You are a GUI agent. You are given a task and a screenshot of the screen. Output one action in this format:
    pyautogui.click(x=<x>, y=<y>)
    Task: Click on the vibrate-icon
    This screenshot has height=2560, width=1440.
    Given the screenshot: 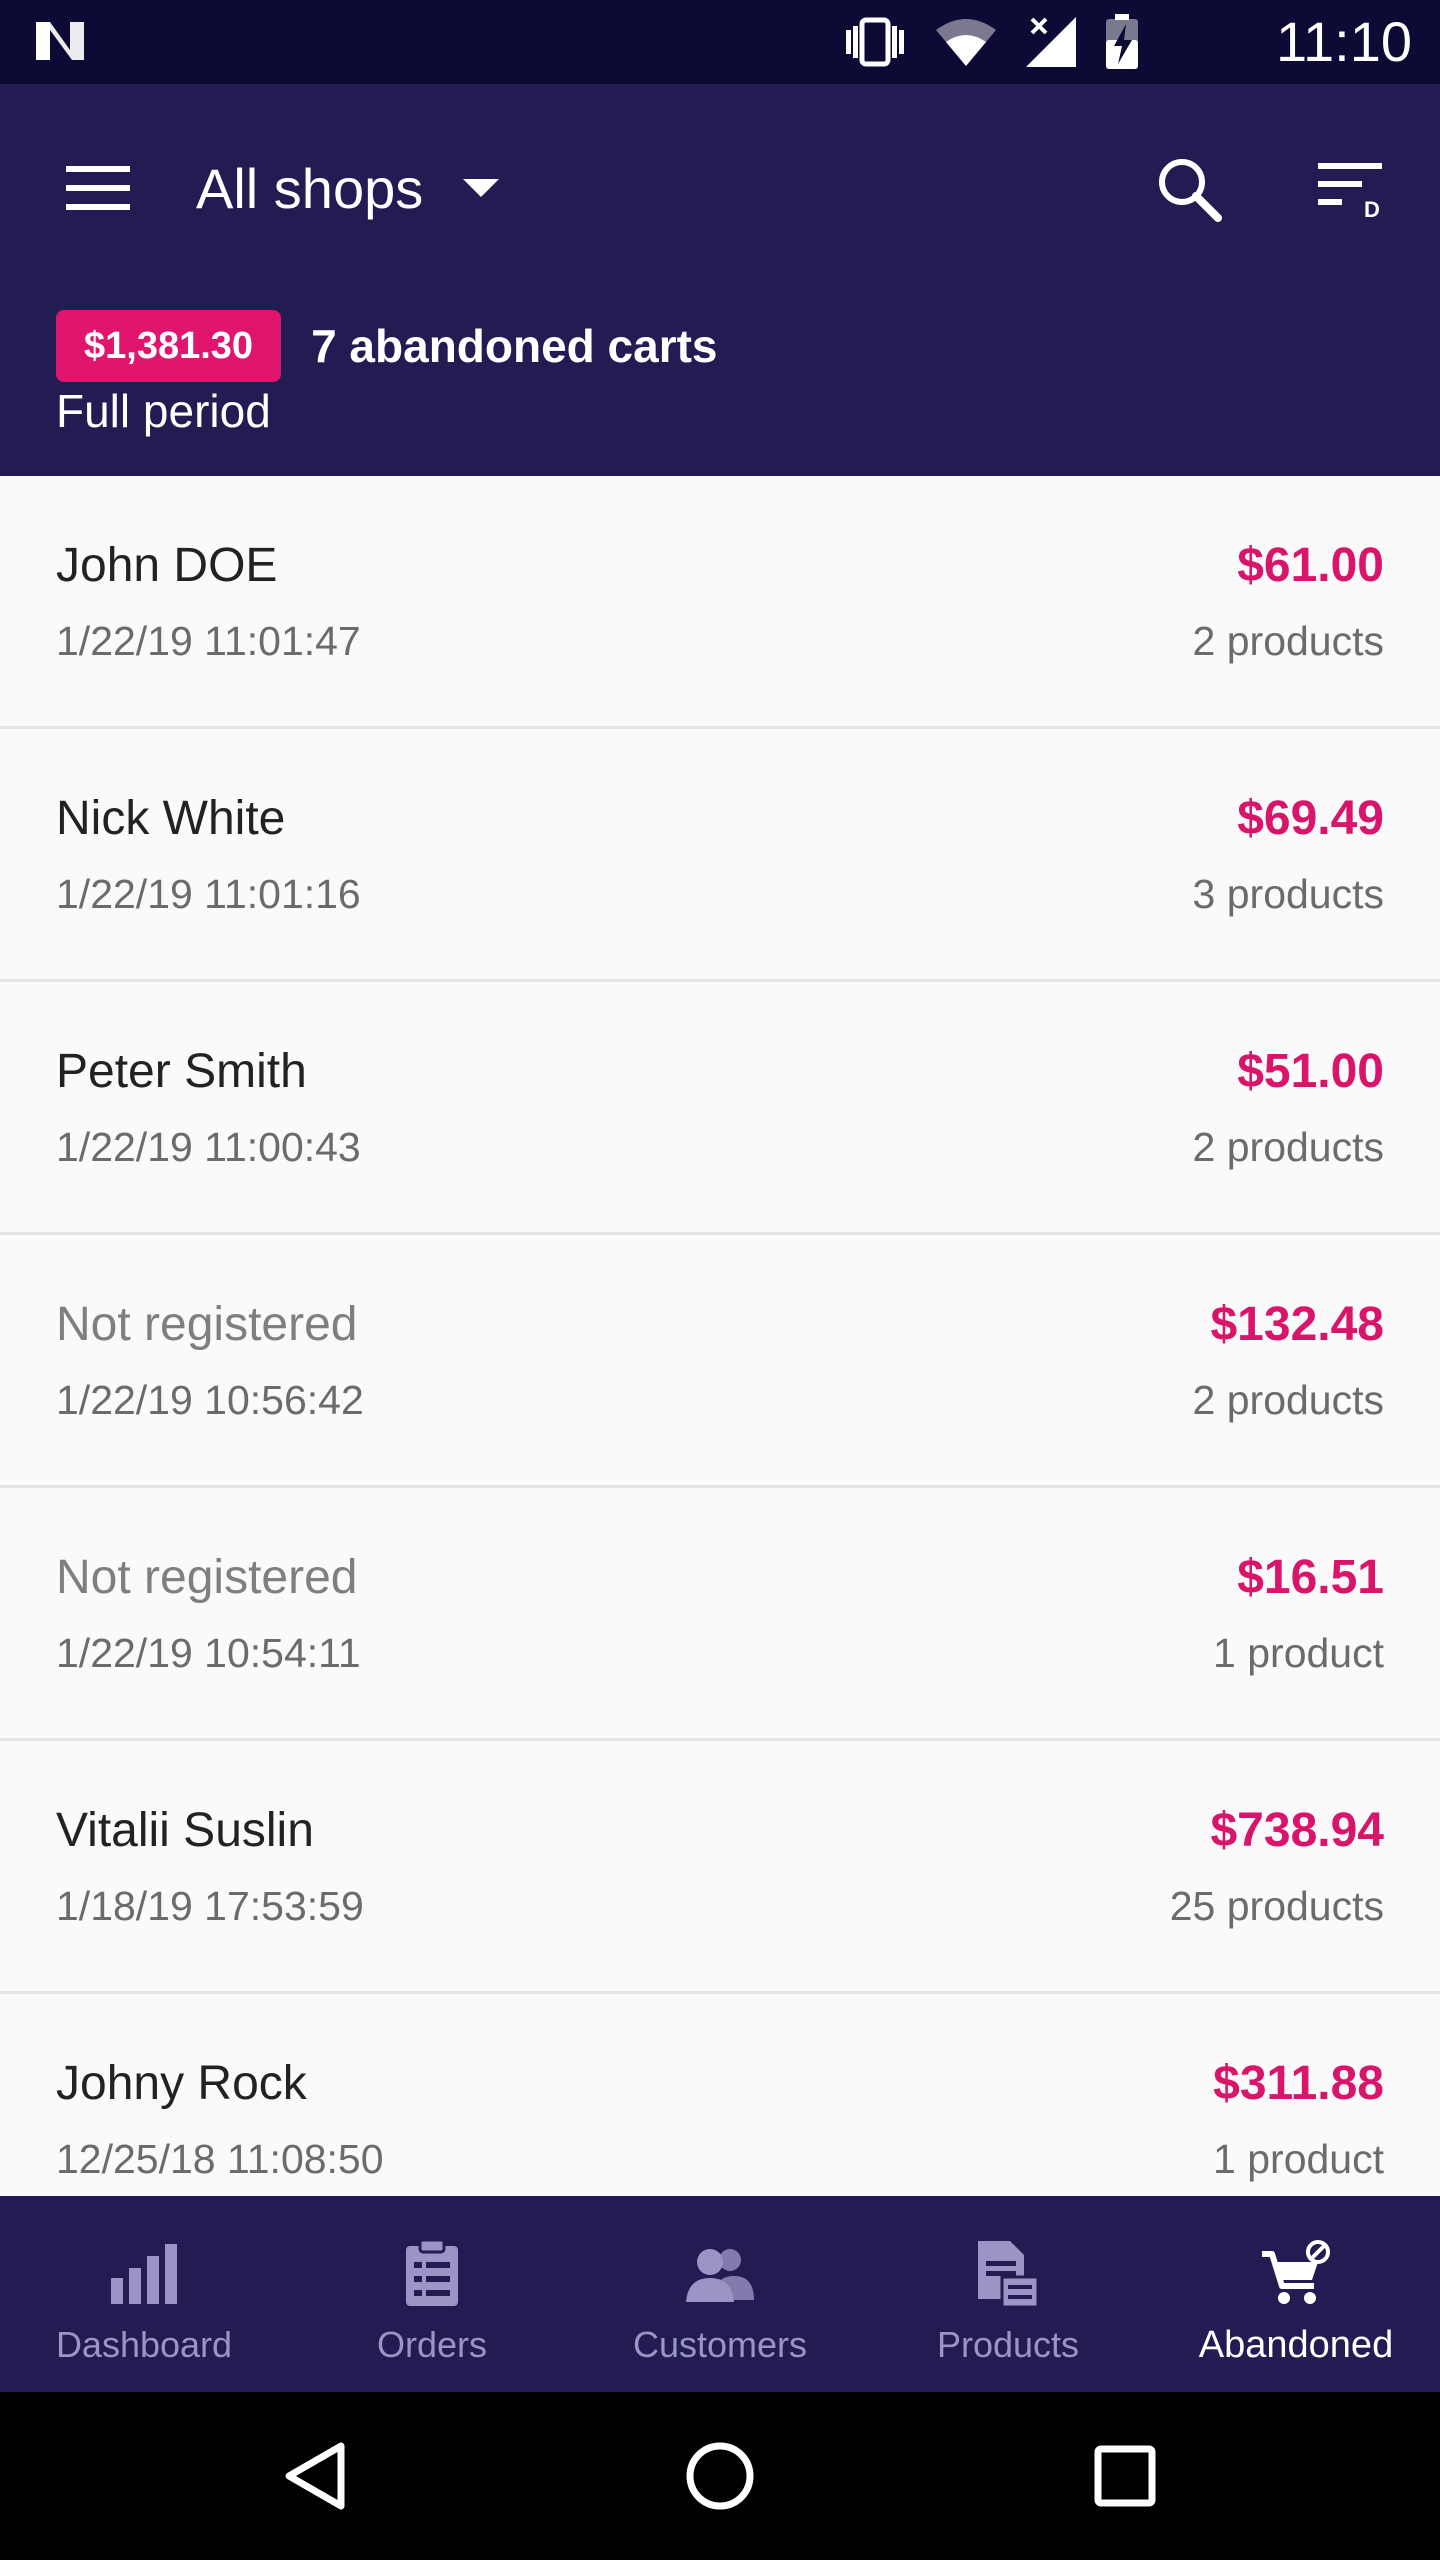 What is the action you would take?
    pyautogui.click(x=875, y=42)
    